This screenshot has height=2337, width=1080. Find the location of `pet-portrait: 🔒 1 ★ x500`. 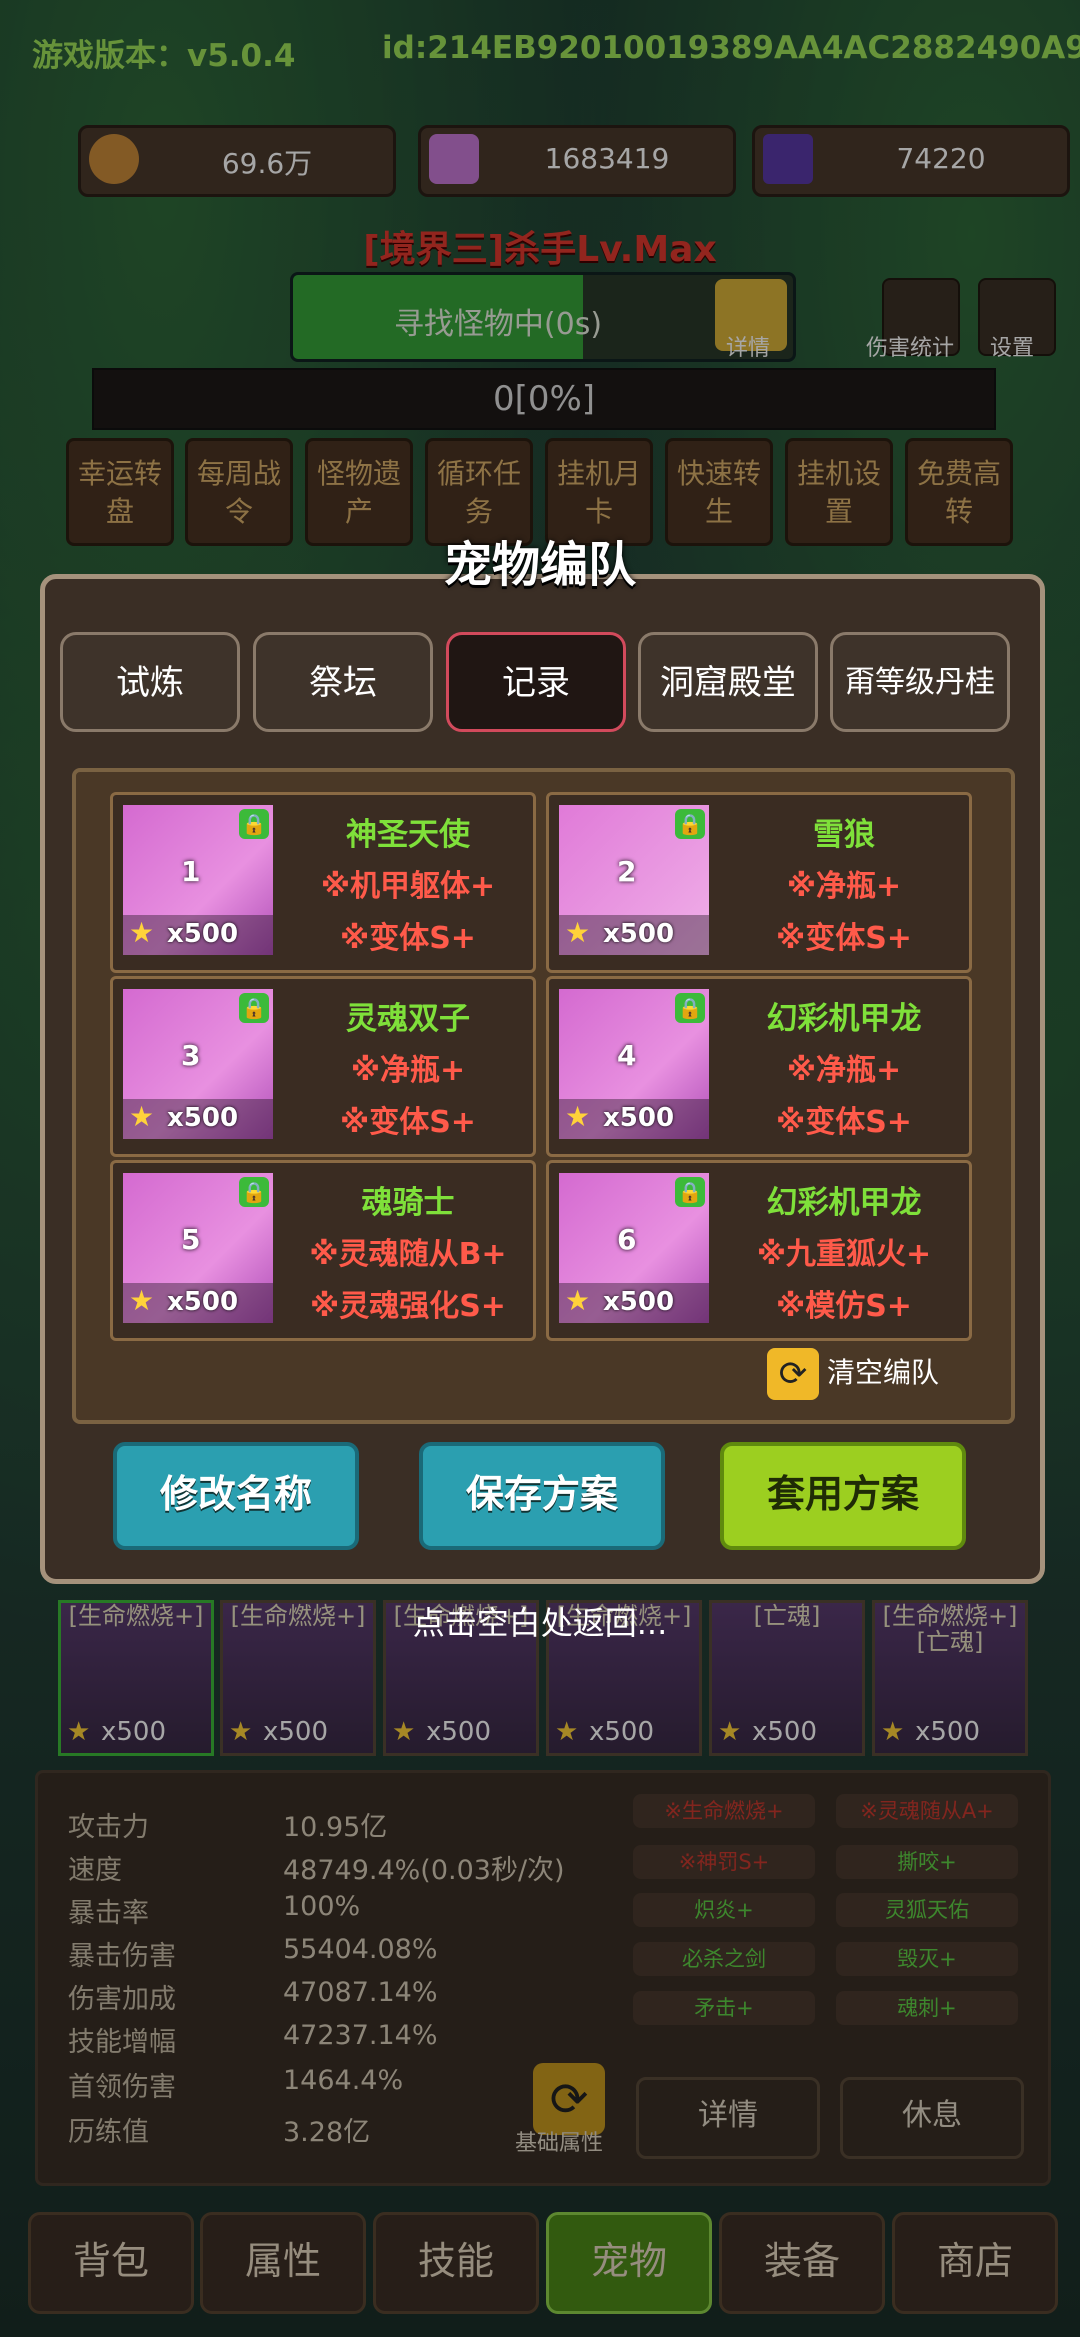

pet-portrait: 🔒 1 ★ x500 is located at coordinates (198, 880).